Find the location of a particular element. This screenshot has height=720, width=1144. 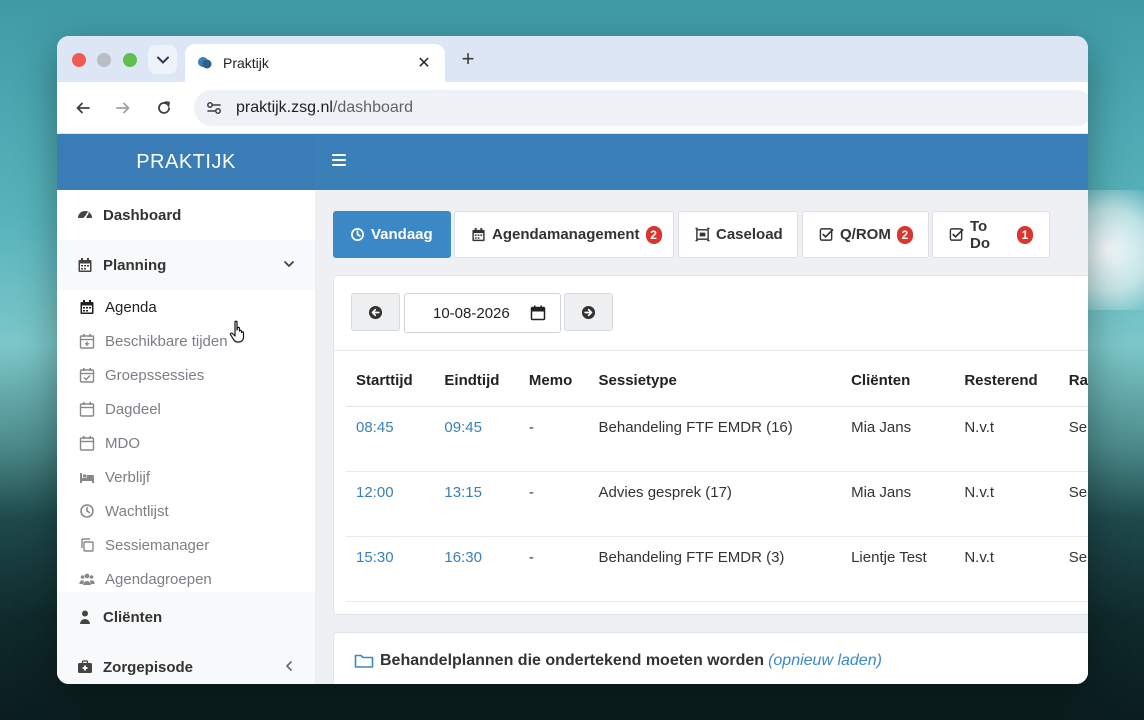

column-header-resterend: Resterend is located at coordinates (1006, 389).